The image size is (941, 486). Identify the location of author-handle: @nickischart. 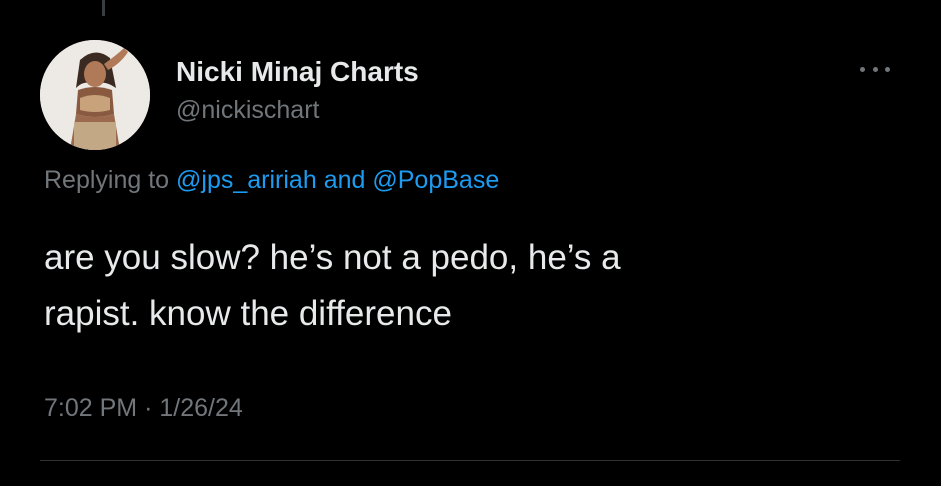
(247, 110).